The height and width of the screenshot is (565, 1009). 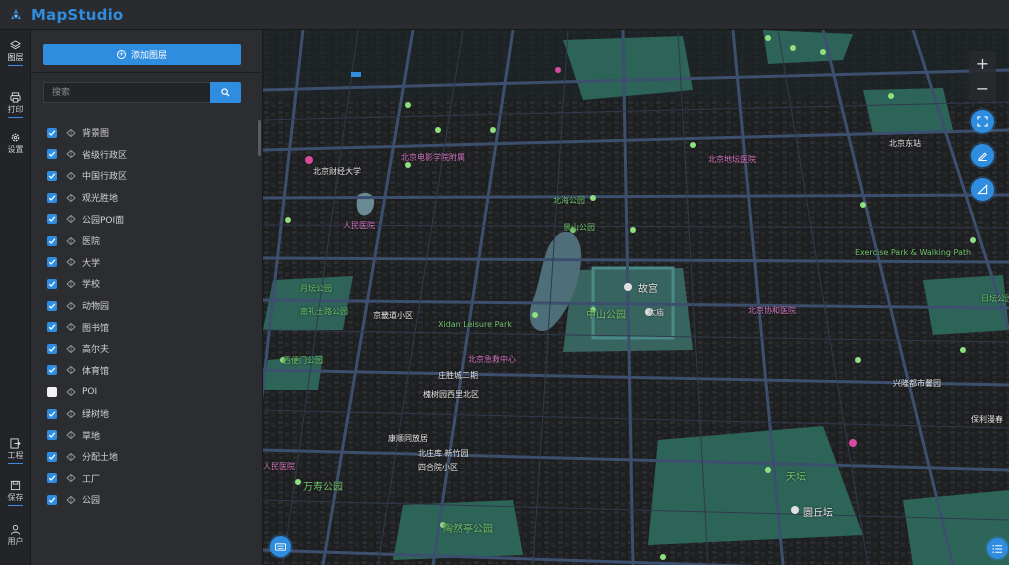 What do you see at coordinates (393, 315) in the screenshot?
I see `map-label: 京畿道小区` at bounding box center [393, 315].